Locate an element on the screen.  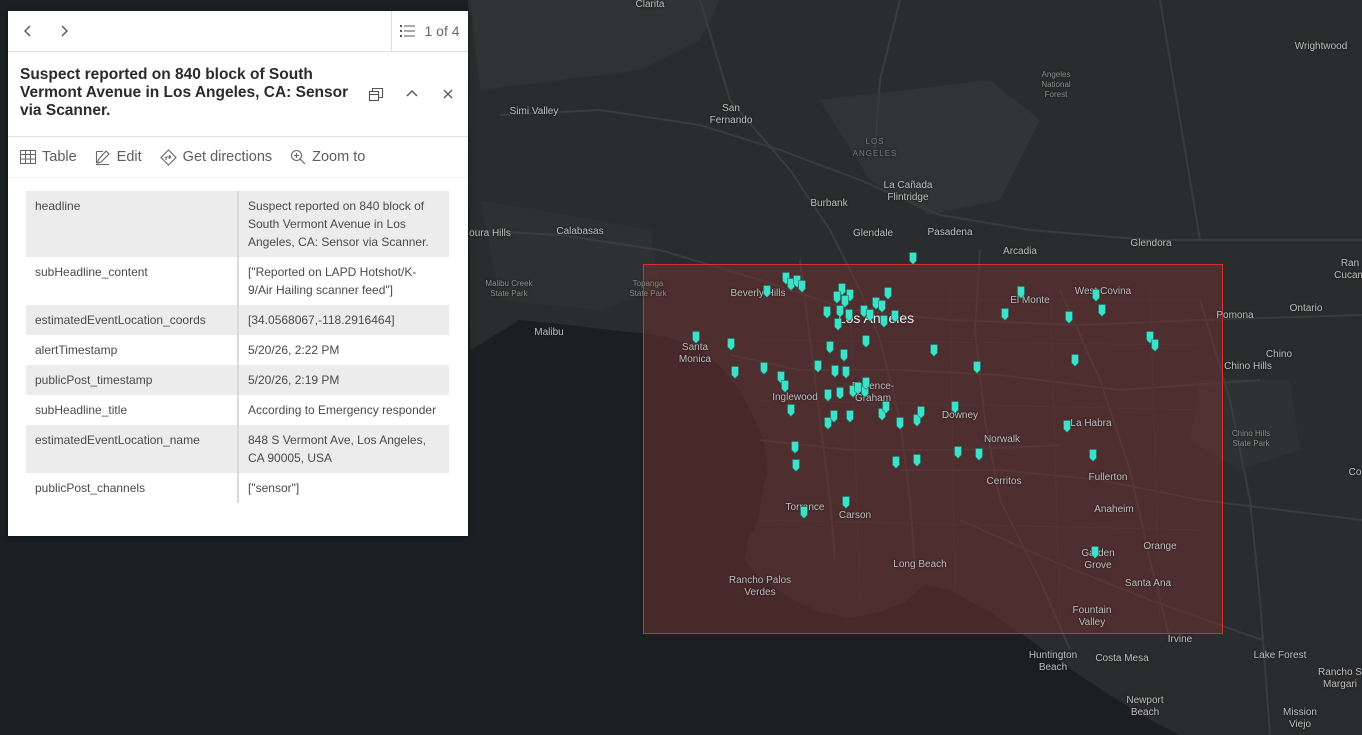
directions-icon is located at coordinates (168, 157).